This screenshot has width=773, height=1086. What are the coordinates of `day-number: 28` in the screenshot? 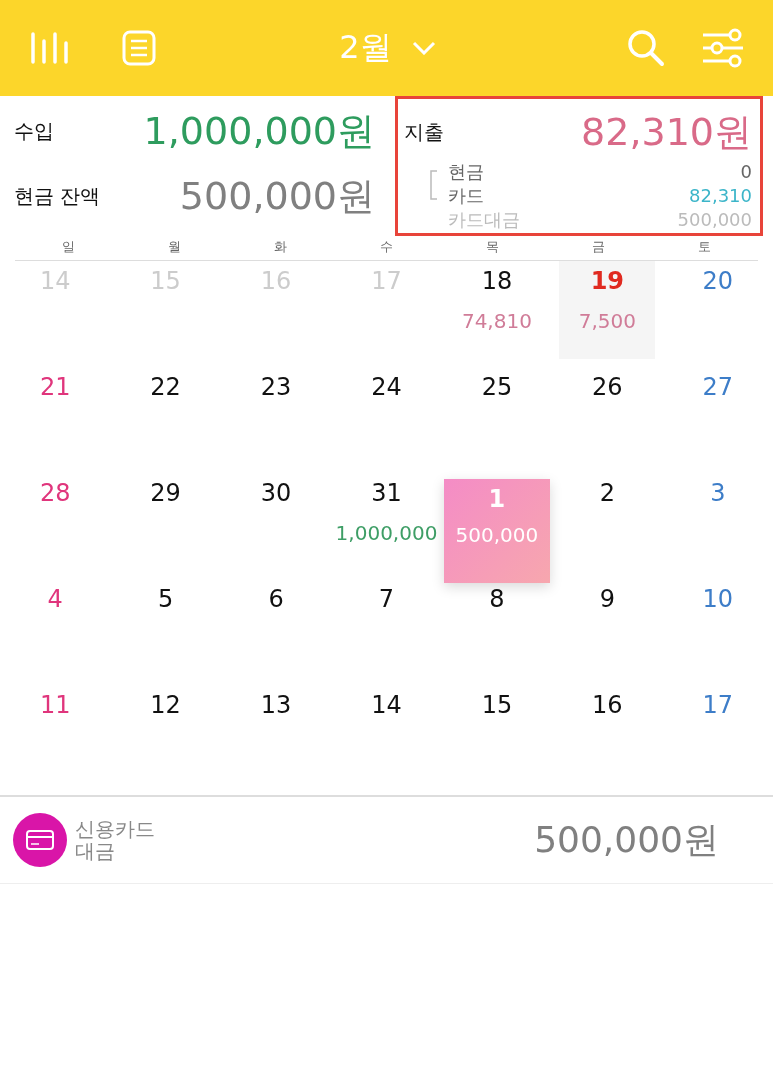 It's located at (55, 493).